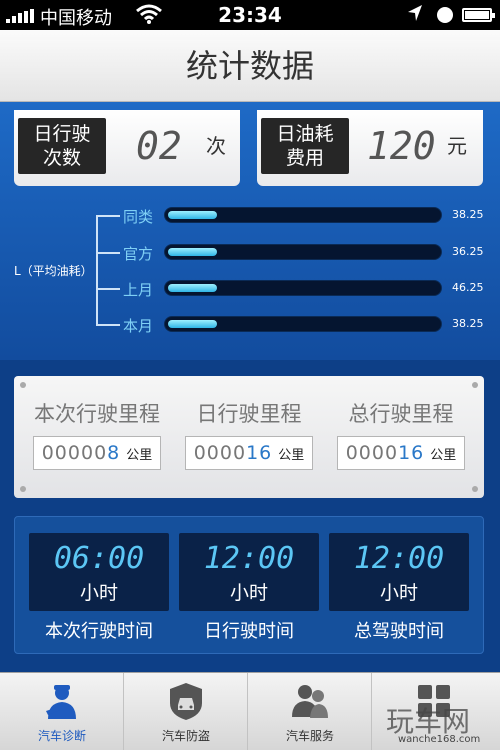  I want to click on daily-fuel-cost-value: 120, so click(401, 146).